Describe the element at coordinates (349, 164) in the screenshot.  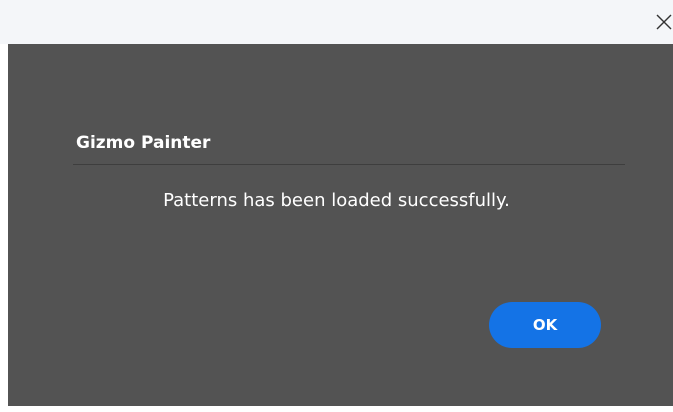
I see `title-divider` at that location.